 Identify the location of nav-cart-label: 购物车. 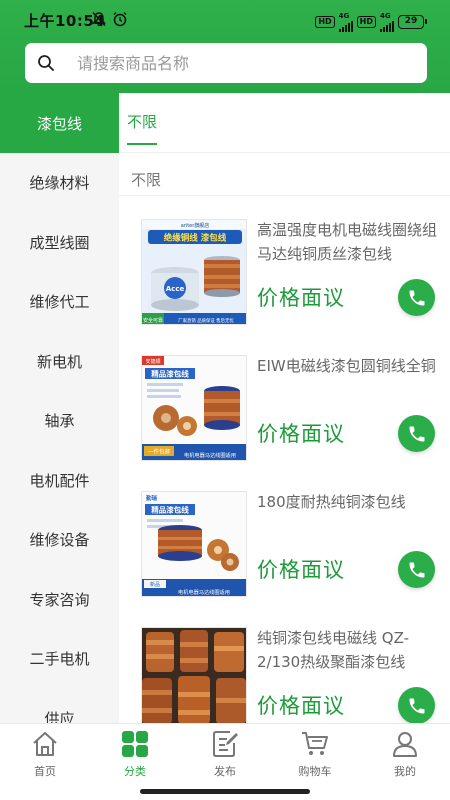
(315, 771).